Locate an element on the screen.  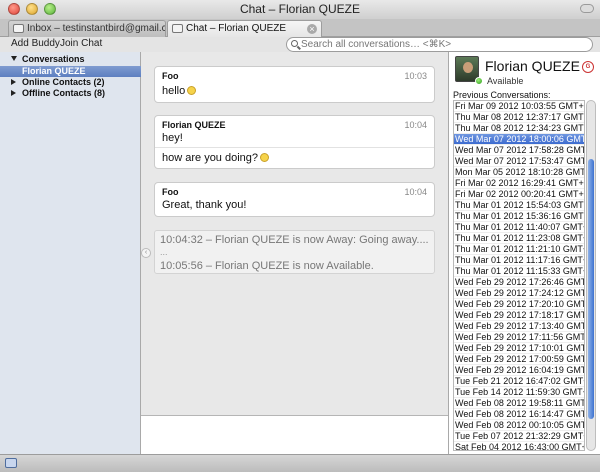
sidebar-item-florian: Florian QUEZE is located at coordinates (70, 71).